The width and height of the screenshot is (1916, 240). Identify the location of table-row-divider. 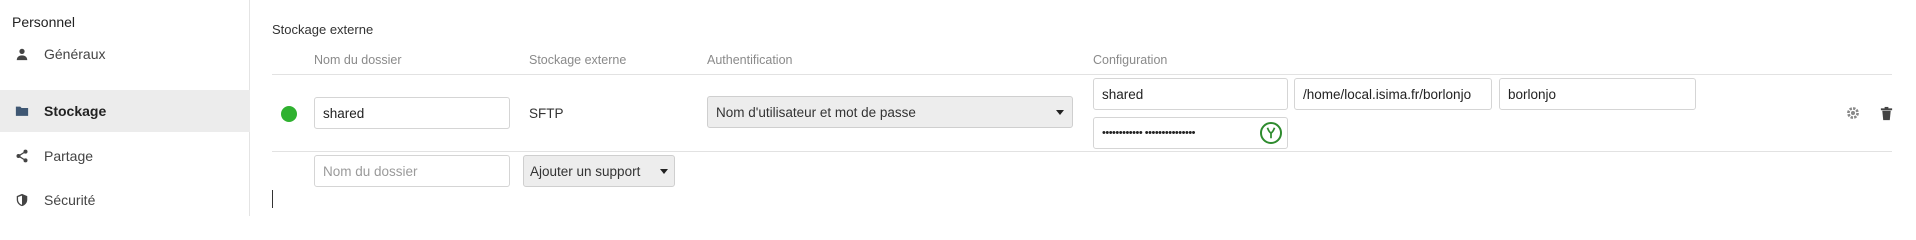
(1082, 151).